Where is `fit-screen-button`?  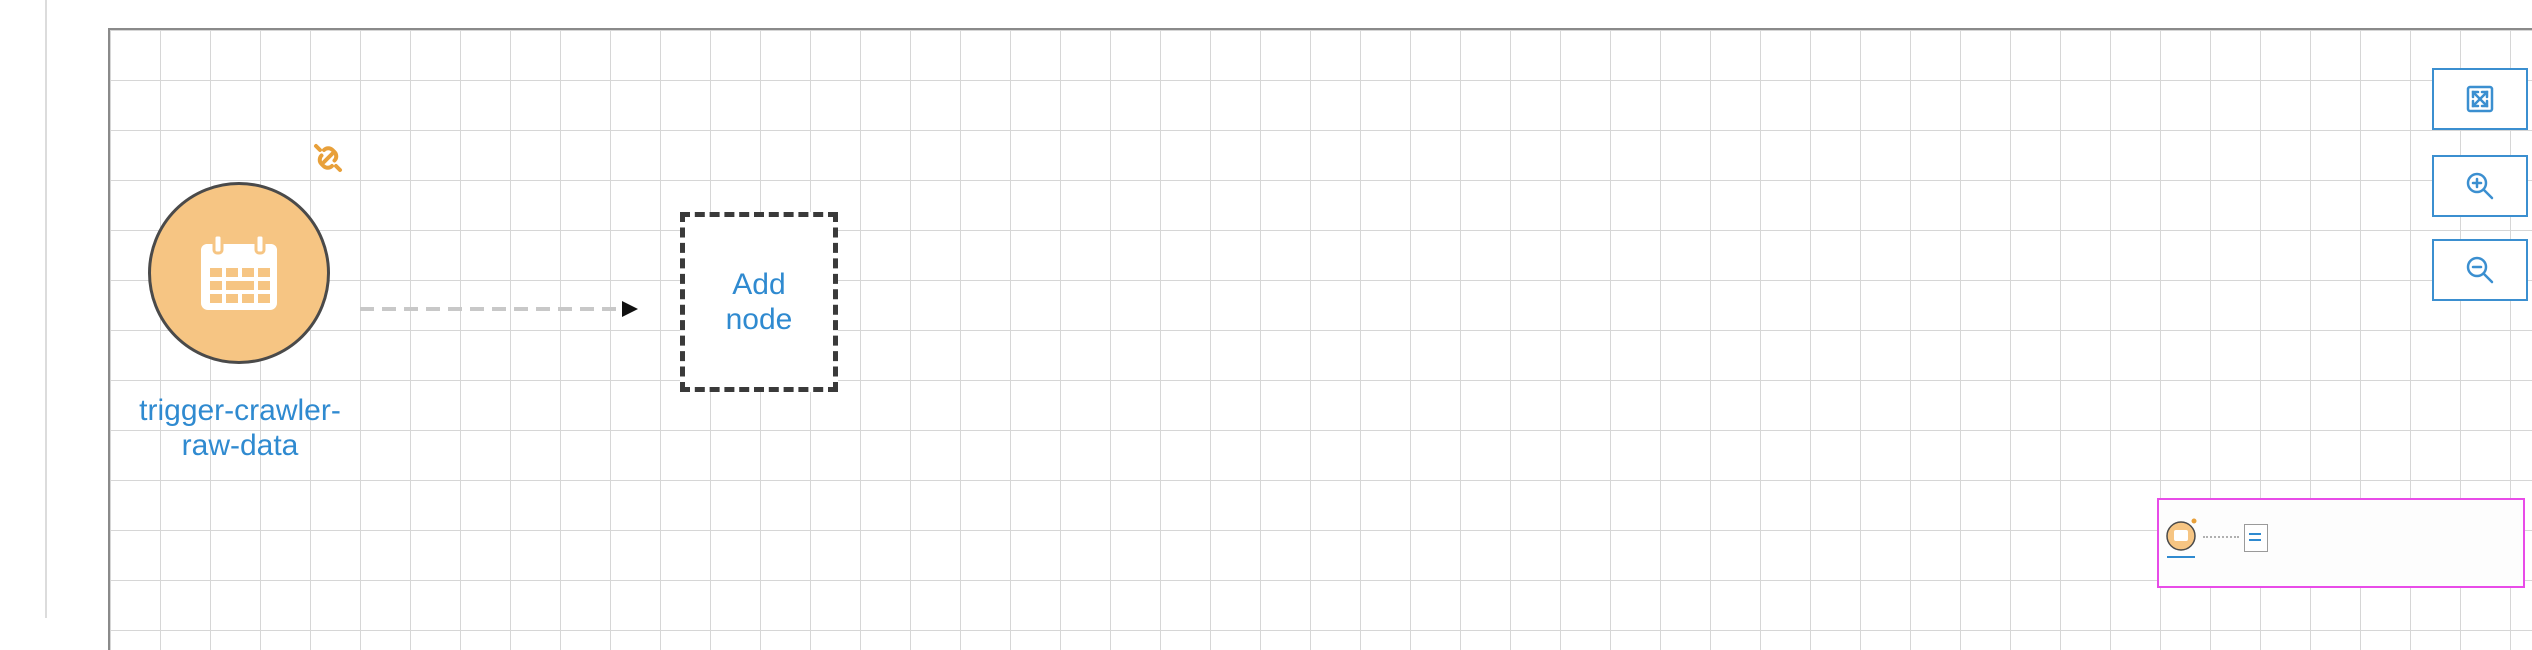
fit-screen-button is located at coordinates (2480, 99).